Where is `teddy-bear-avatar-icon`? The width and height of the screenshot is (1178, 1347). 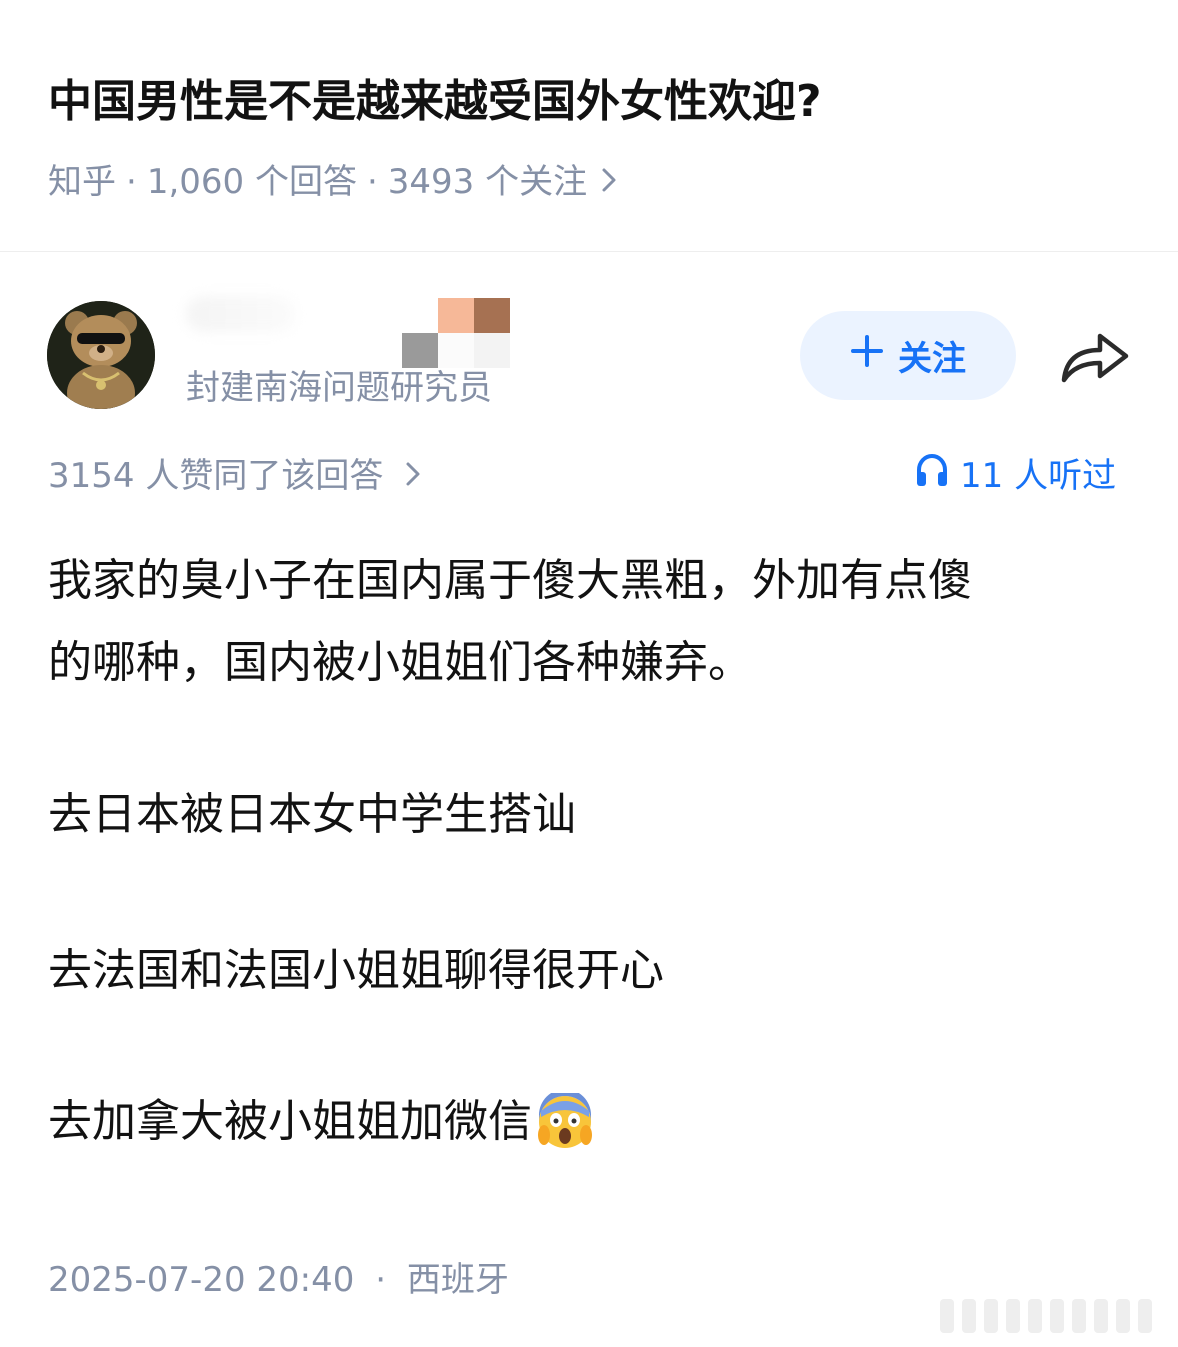 teddy-bear-avatar-icon is located at coordinates (101, 355).